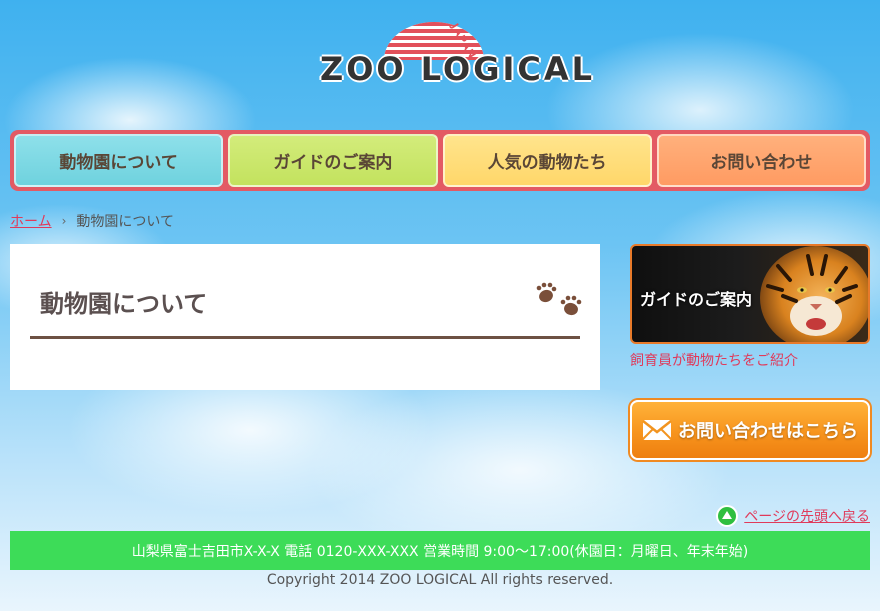  Describe the element at coordinates (768, 431) in the screenshot. I see `contact-button-label: お問い合わせはこちら` at that location.